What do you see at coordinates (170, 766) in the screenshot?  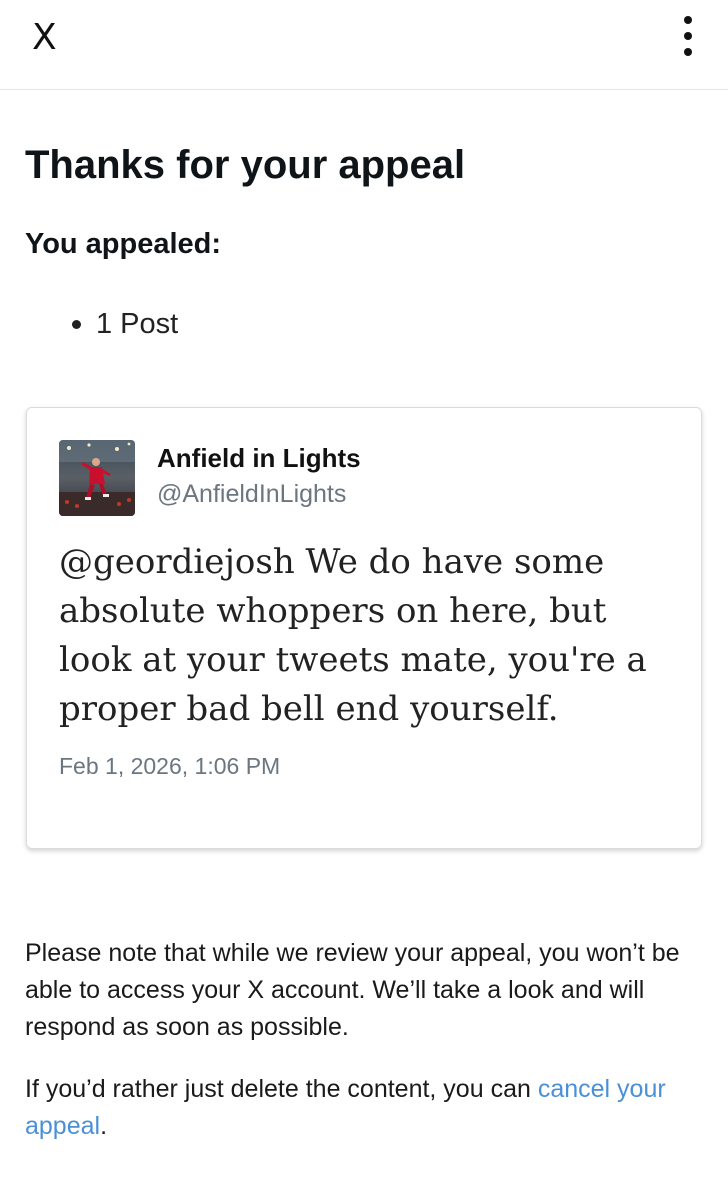 I see `post-timestamp: Feb 1, 2026, 1:06 PM` at bounding box center [170, 766].